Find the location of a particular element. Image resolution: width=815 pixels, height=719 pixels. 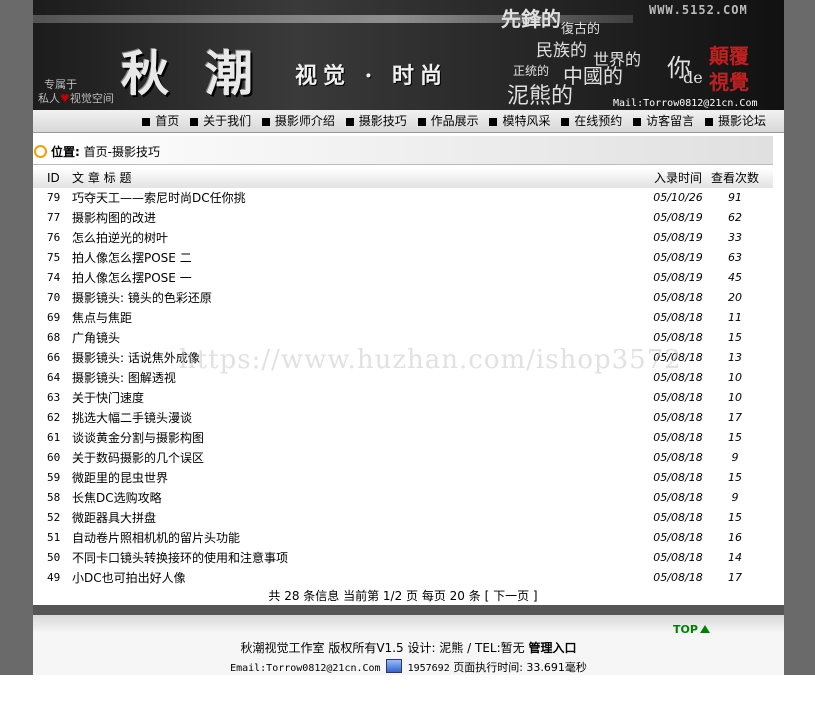

nav-item-booking: 在线预约 is located at coordinates (598, 121).